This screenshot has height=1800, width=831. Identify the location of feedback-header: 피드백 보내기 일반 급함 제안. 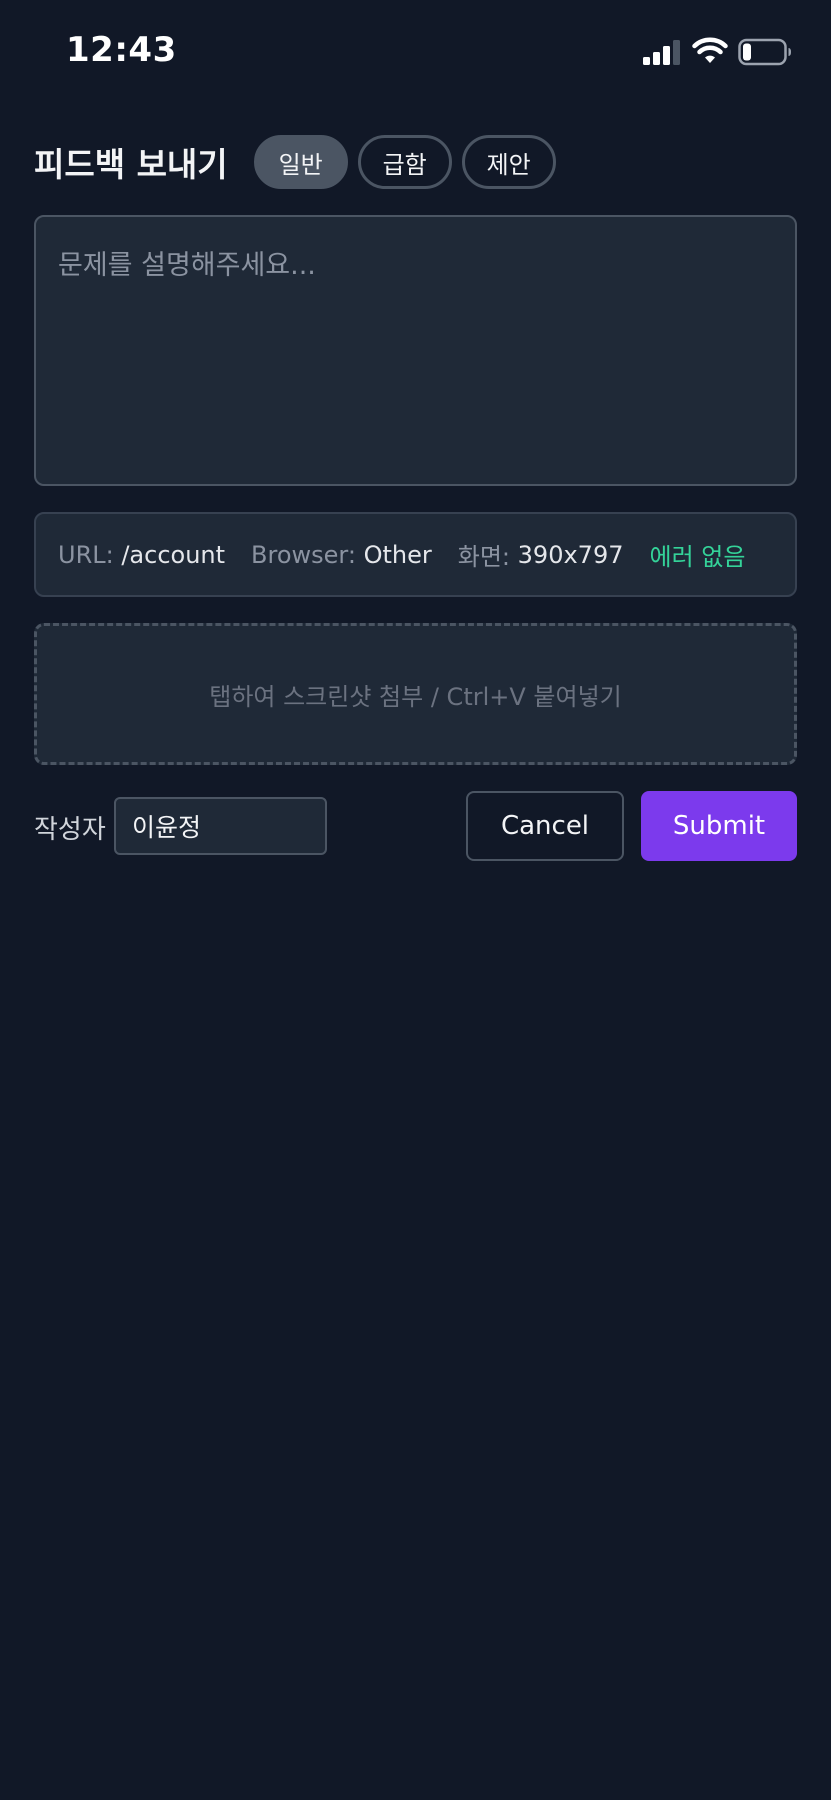
(300, 162).